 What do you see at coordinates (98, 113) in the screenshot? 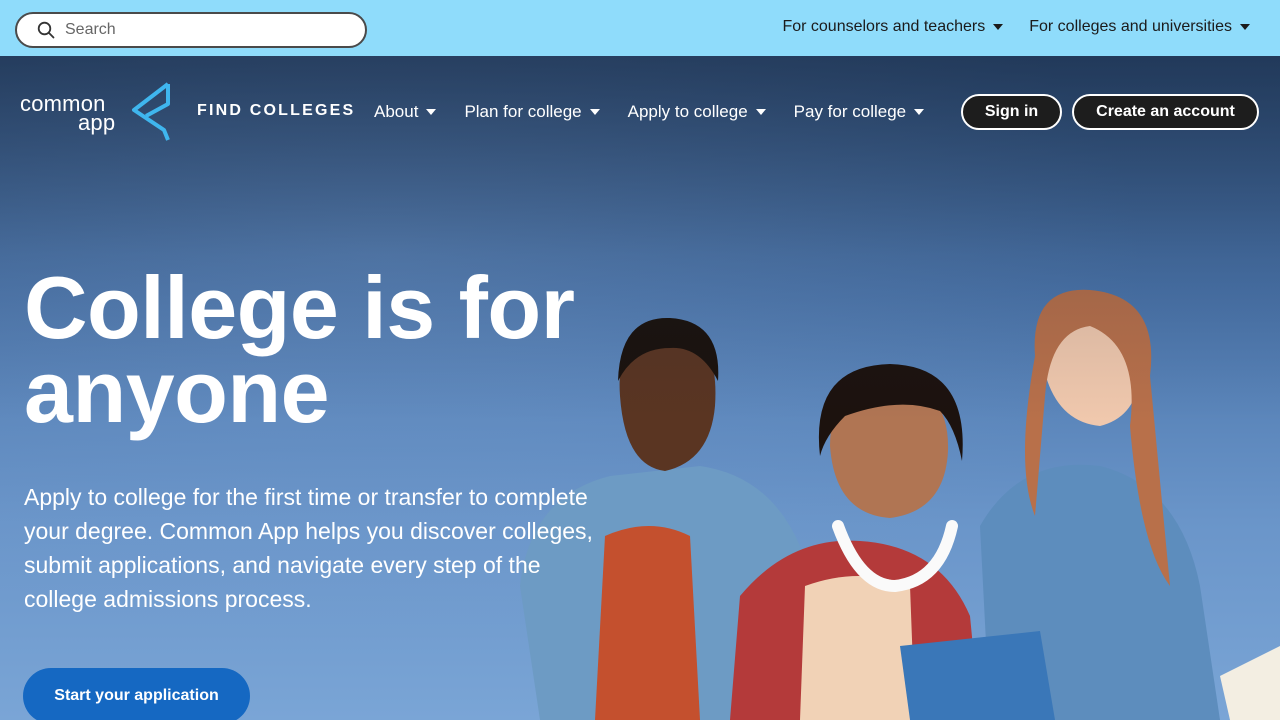
I see `common-app-logo: common app` at bounding box center [98, 113].